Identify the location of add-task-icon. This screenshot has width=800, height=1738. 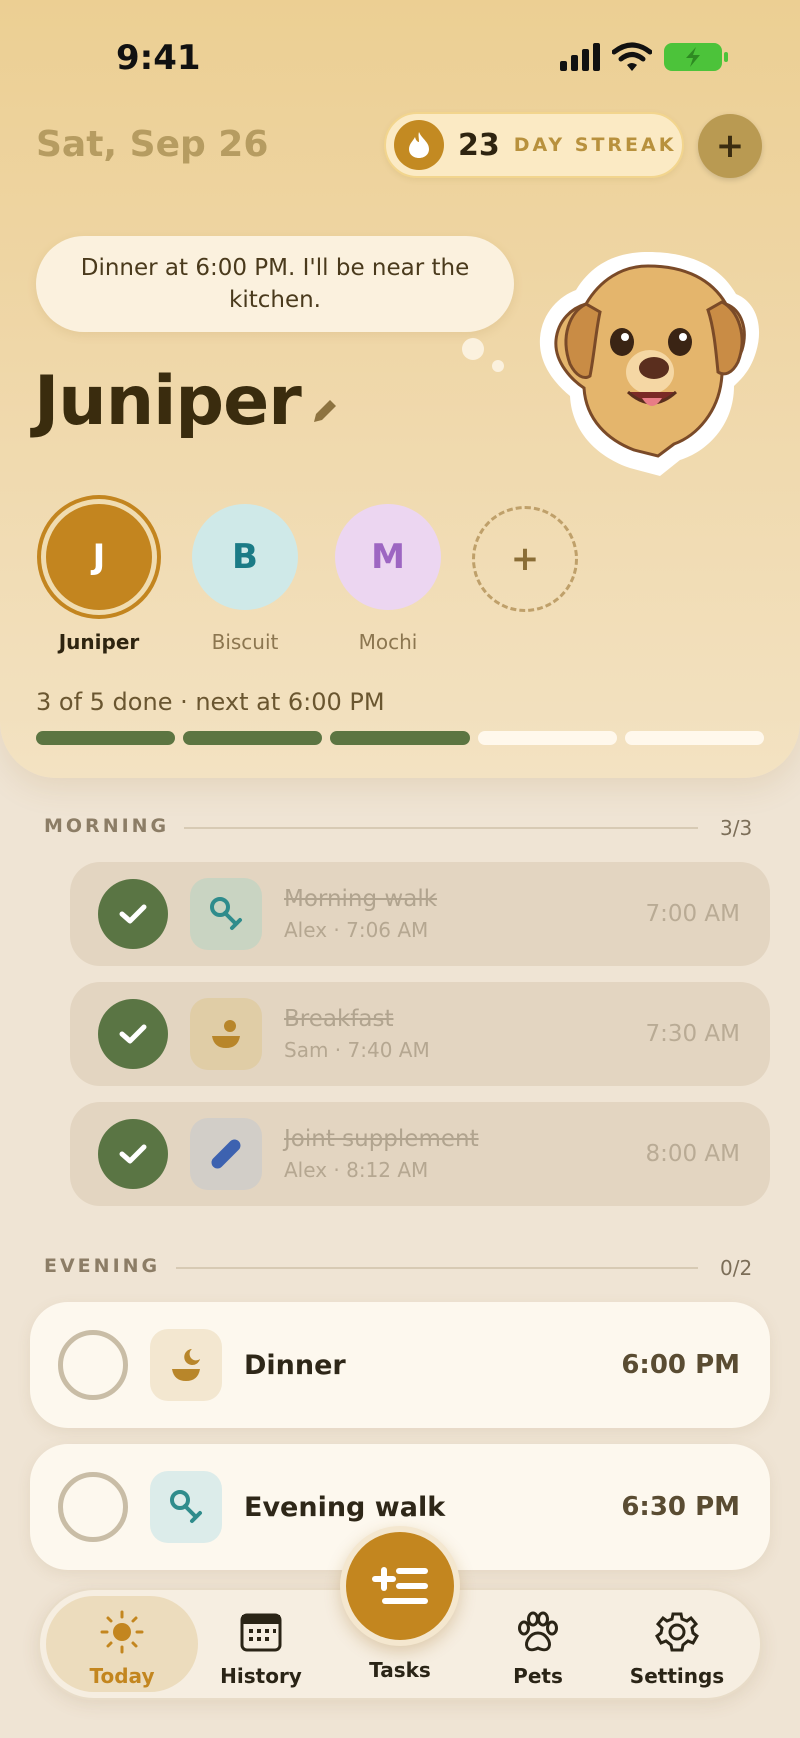
(400, 1585).